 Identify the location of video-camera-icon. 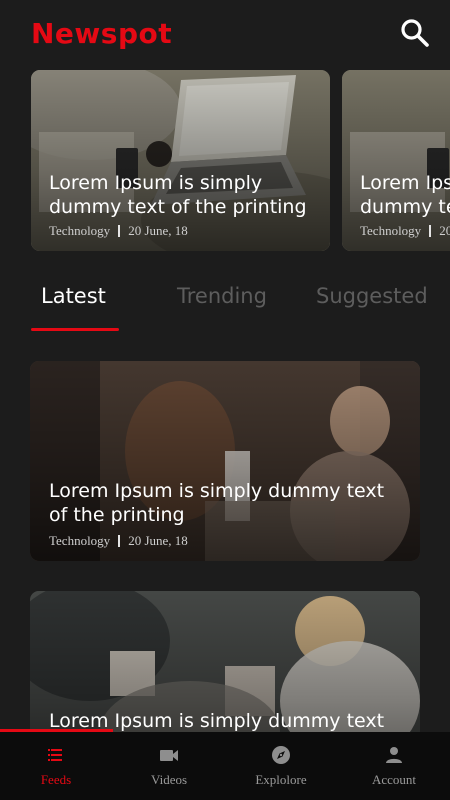
(169, 755).